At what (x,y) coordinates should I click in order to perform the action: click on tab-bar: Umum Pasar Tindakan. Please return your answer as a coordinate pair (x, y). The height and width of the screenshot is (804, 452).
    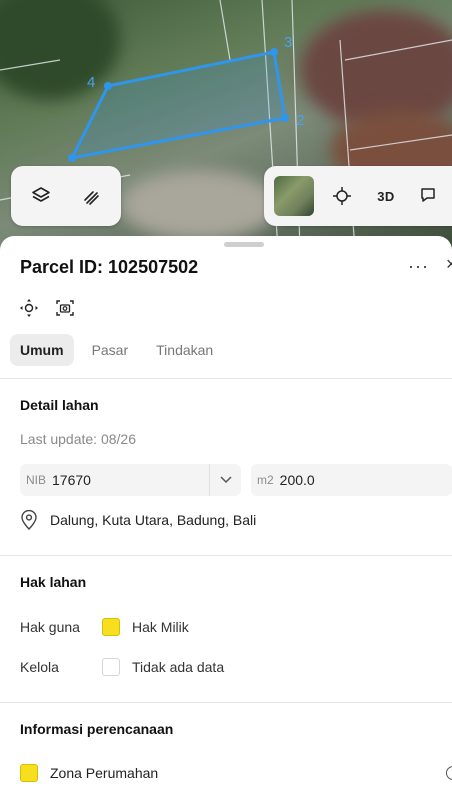
    Looking at the image, I should click on (116, 350).